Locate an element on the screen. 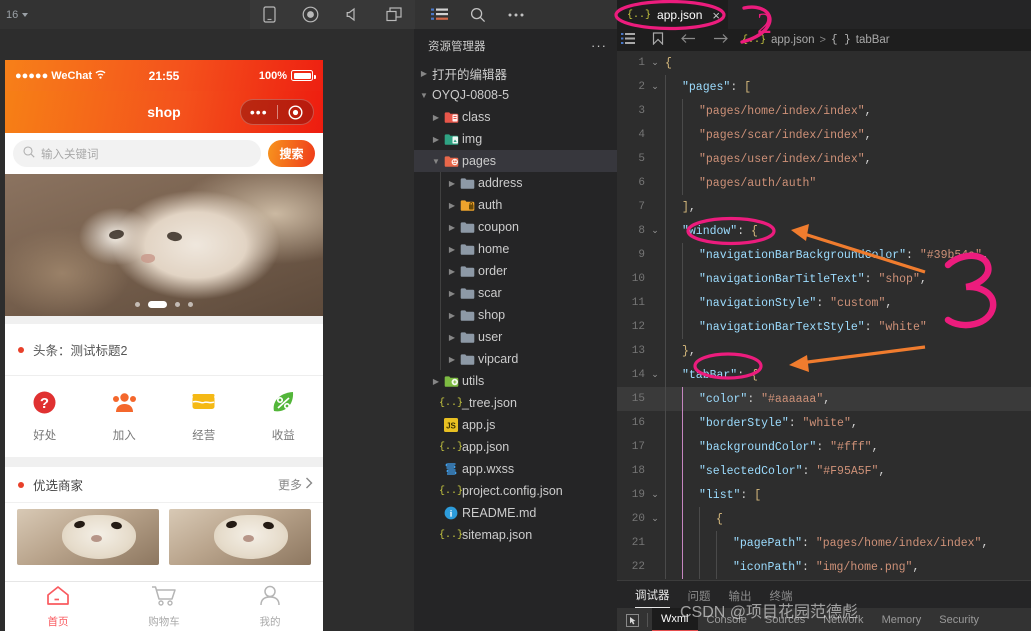 This screenshot has width=1031, height=631. carousel-indicators is located at coordinates (164, 304).